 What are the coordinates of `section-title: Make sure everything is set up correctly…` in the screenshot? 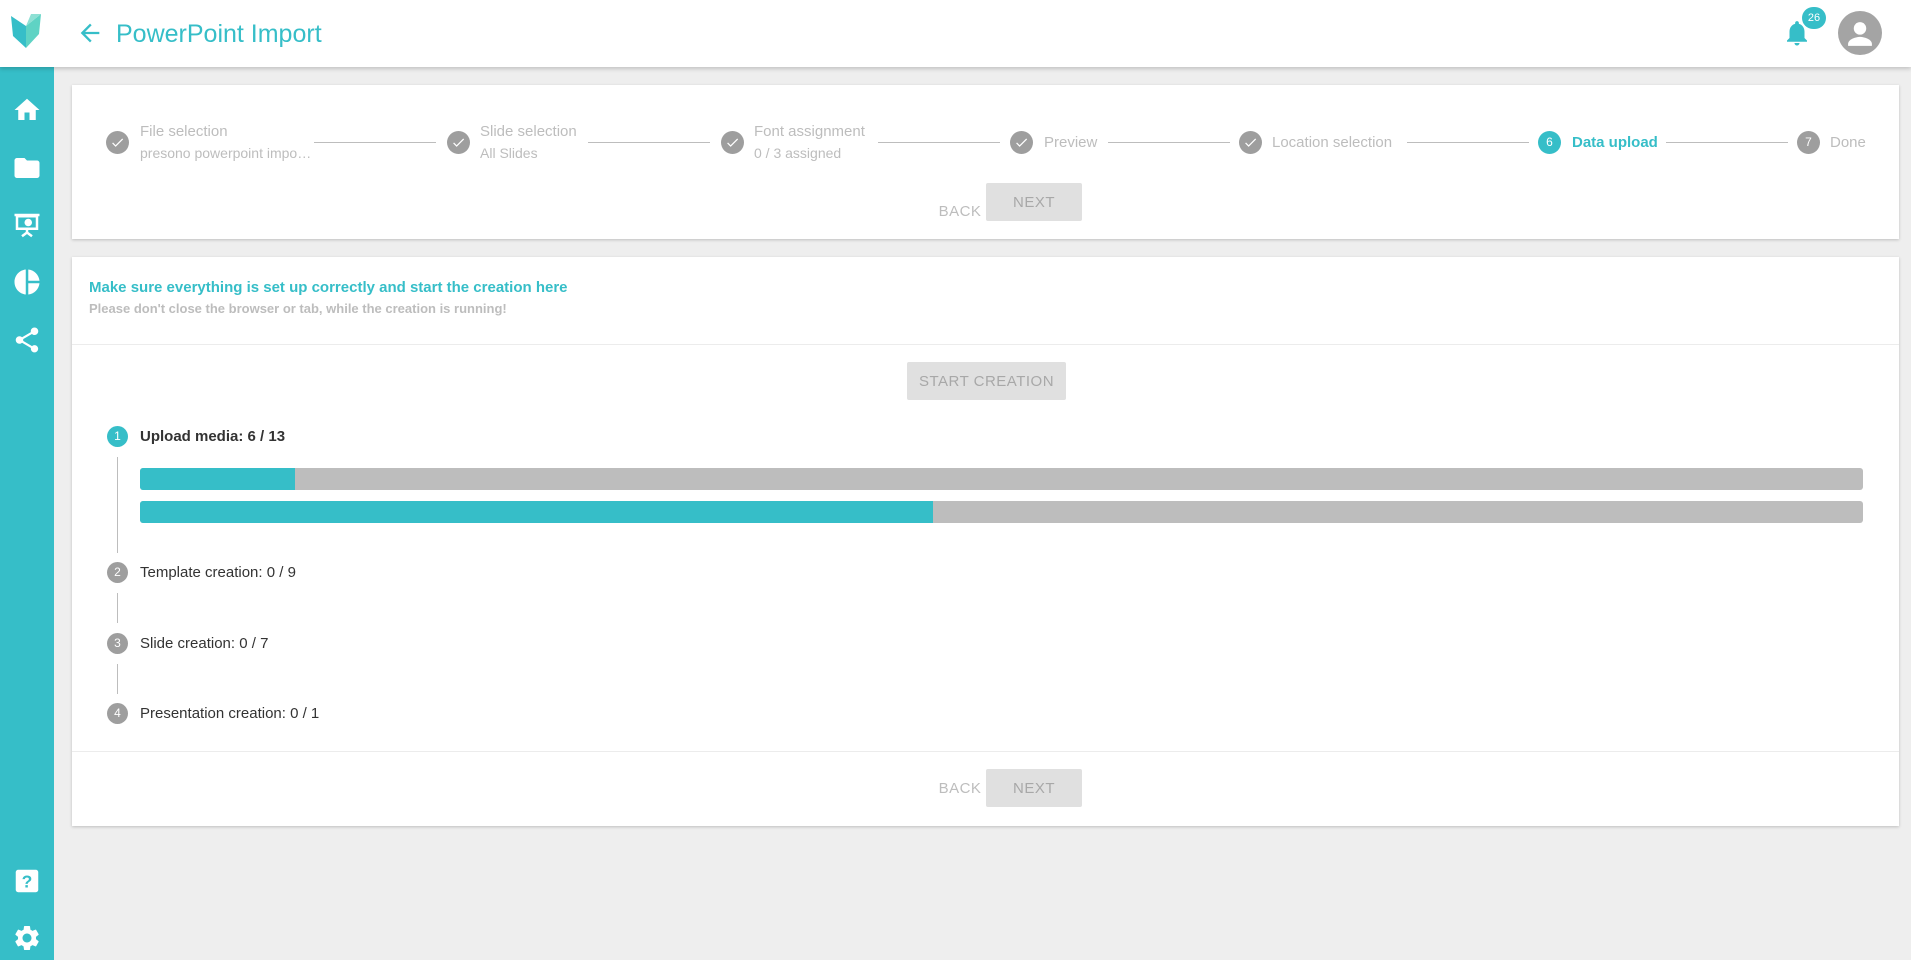 It's located at (328, 287).